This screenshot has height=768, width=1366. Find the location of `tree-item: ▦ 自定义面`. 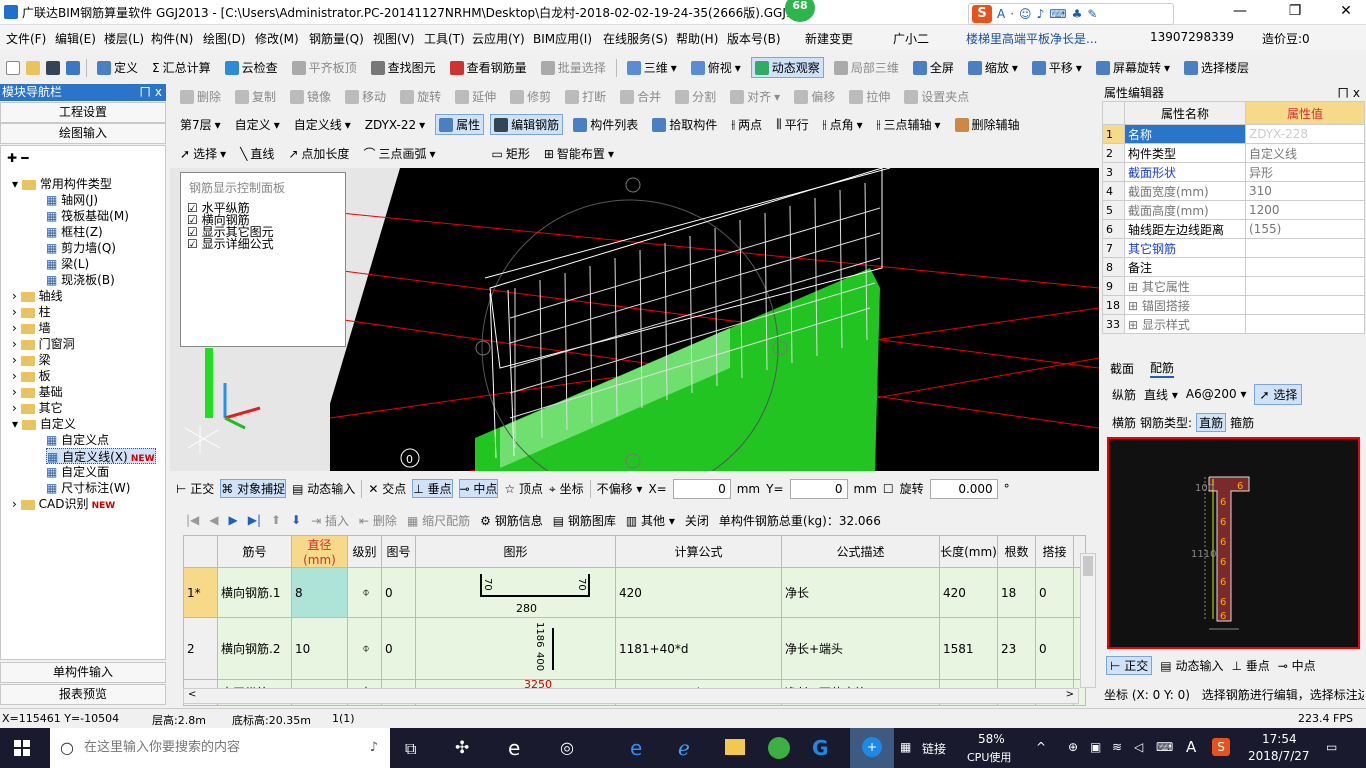

tree-item: ▦ 自定义面 is located at coordinates (77, 472).